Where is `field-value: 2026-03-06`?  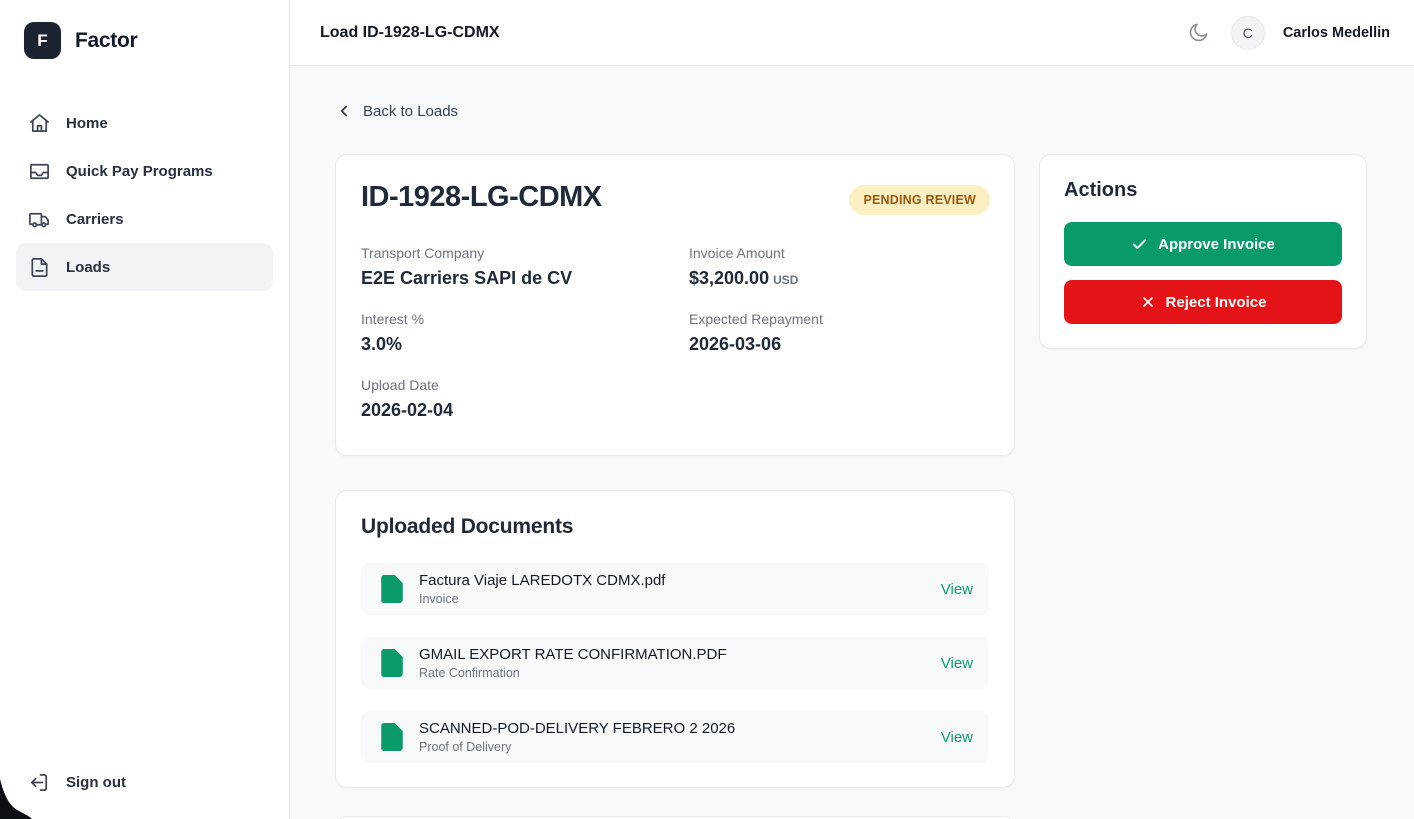 field-value: 2026-03-06 is located at coordinates (735, 344).